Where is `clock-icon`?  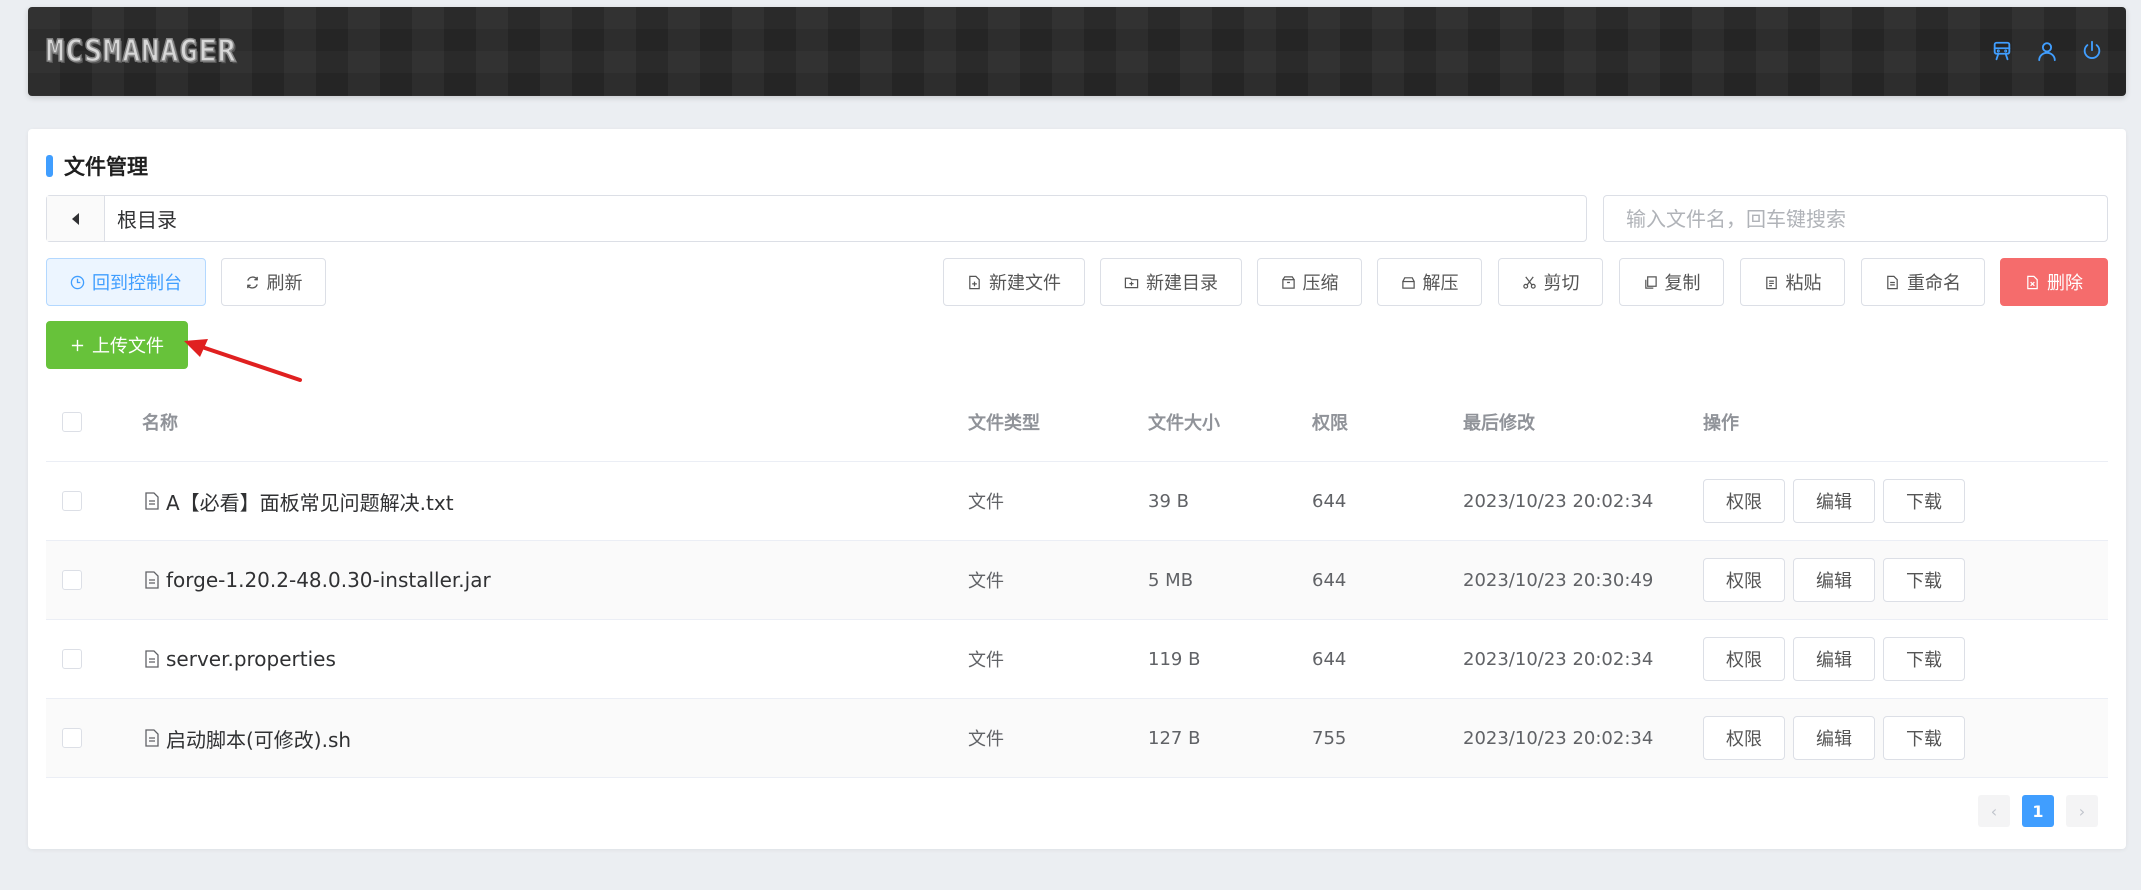
clock-icon is located at coordinates (77, 282).